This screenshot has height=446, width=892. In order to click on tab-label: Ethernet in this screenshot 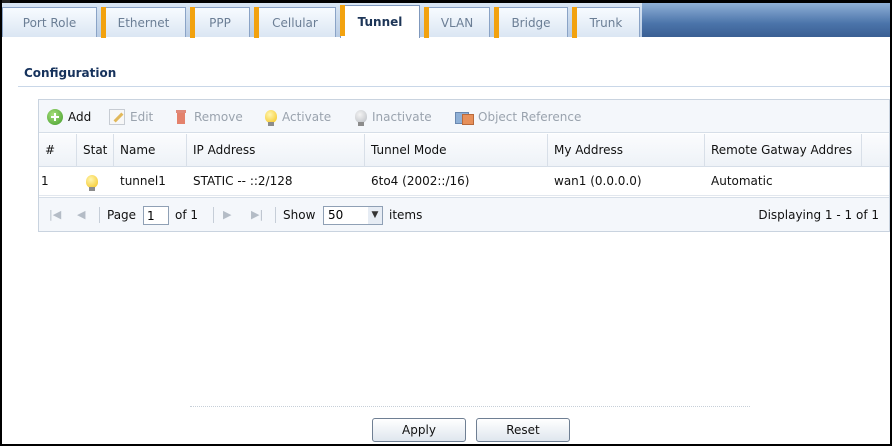, I will do `click(143, 22)`.